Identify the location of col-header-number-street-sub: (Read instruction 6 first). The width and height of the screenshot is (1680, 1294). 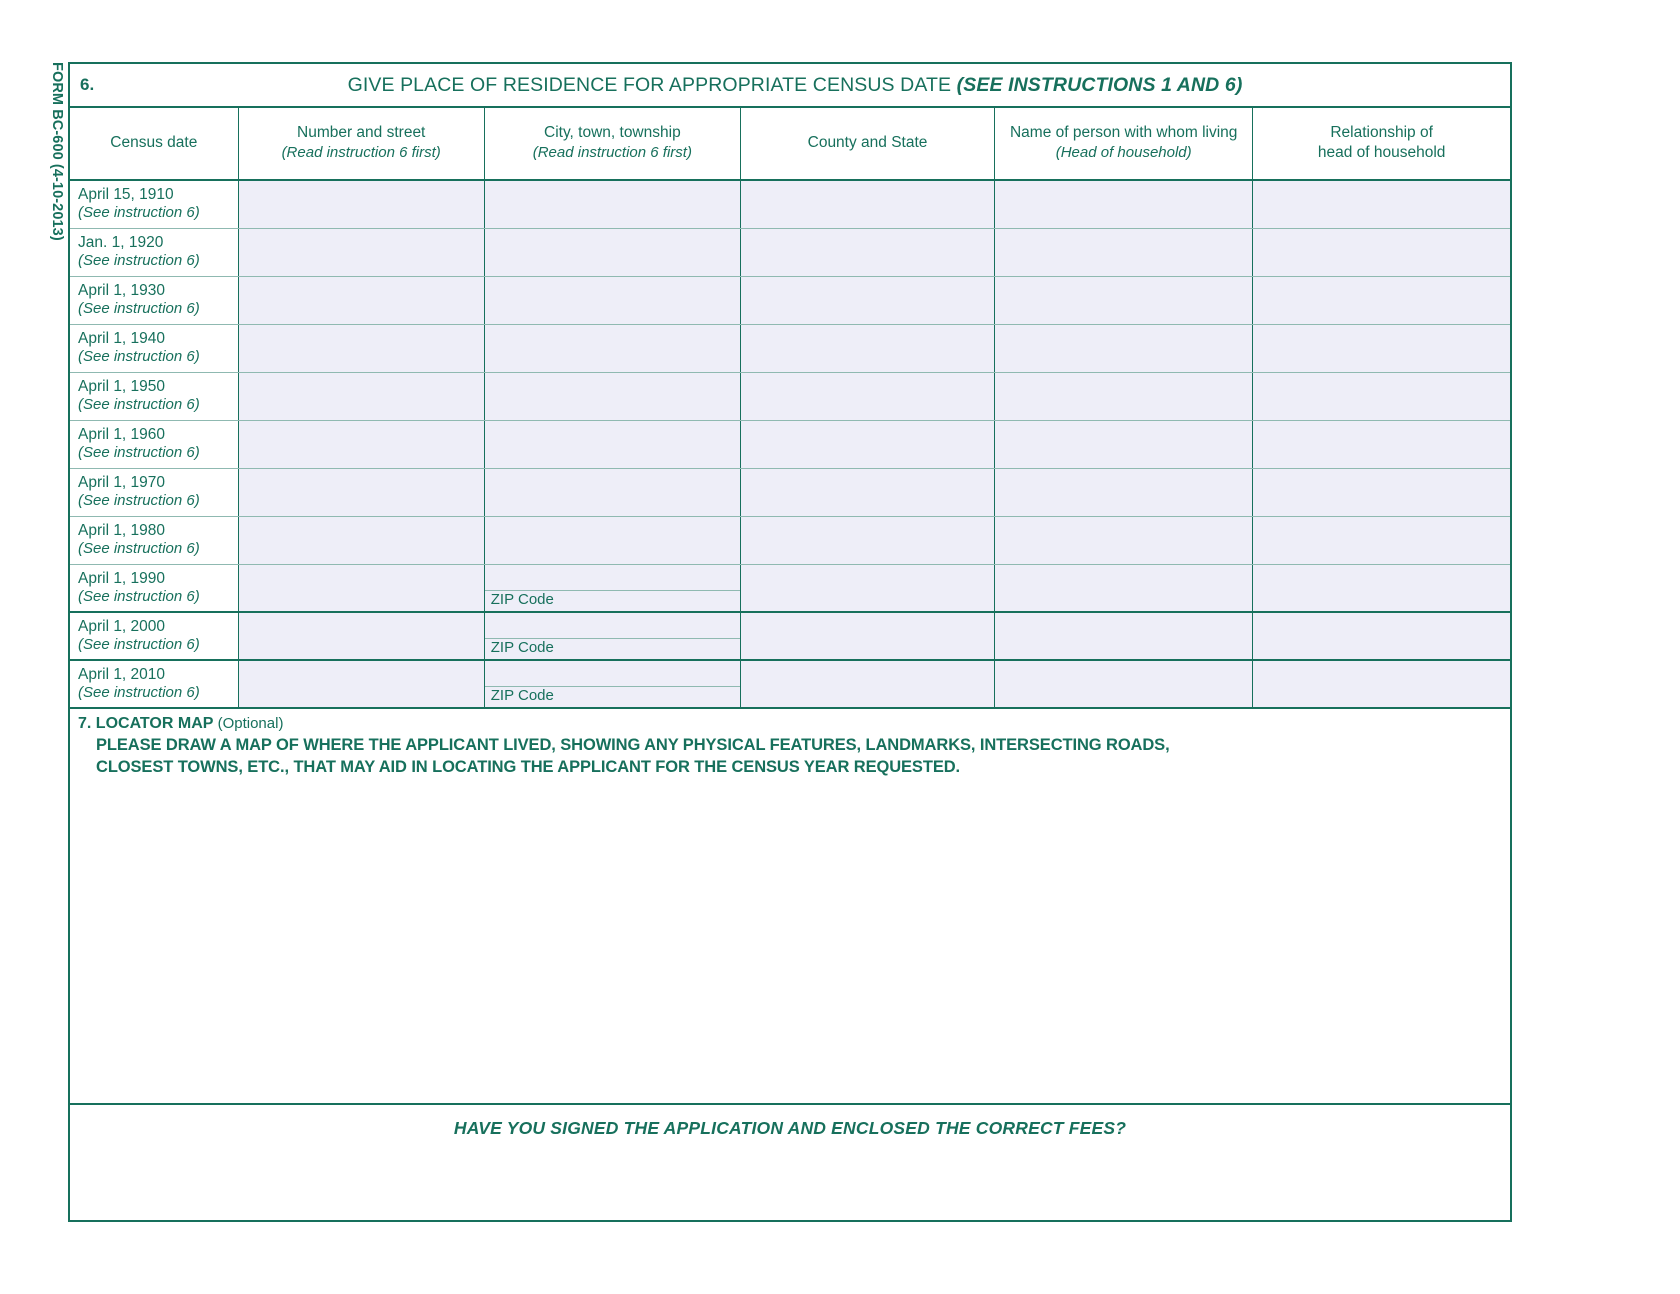
(361, 152).